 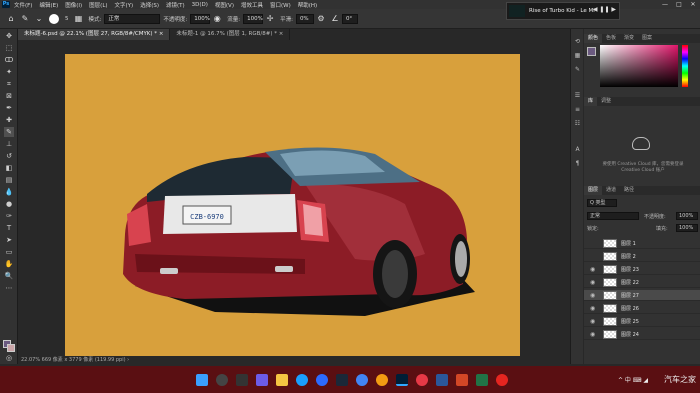 I want to click on photoshop-taskbar-icon, so click(x=402, y=380).